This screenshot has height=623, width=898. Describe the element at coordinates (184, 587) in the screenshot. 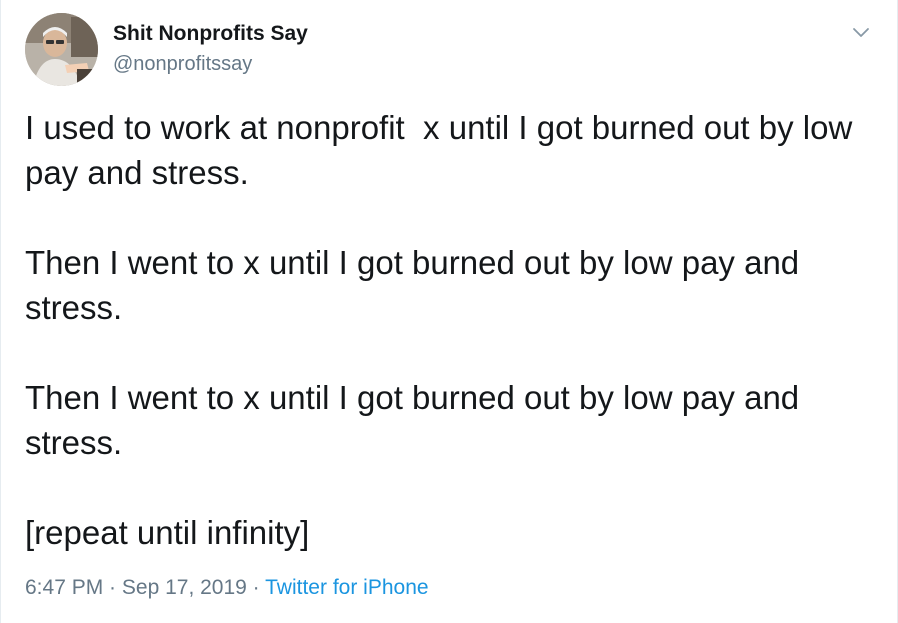

I see `tweet-date: Sep 17, 2019` at that location.